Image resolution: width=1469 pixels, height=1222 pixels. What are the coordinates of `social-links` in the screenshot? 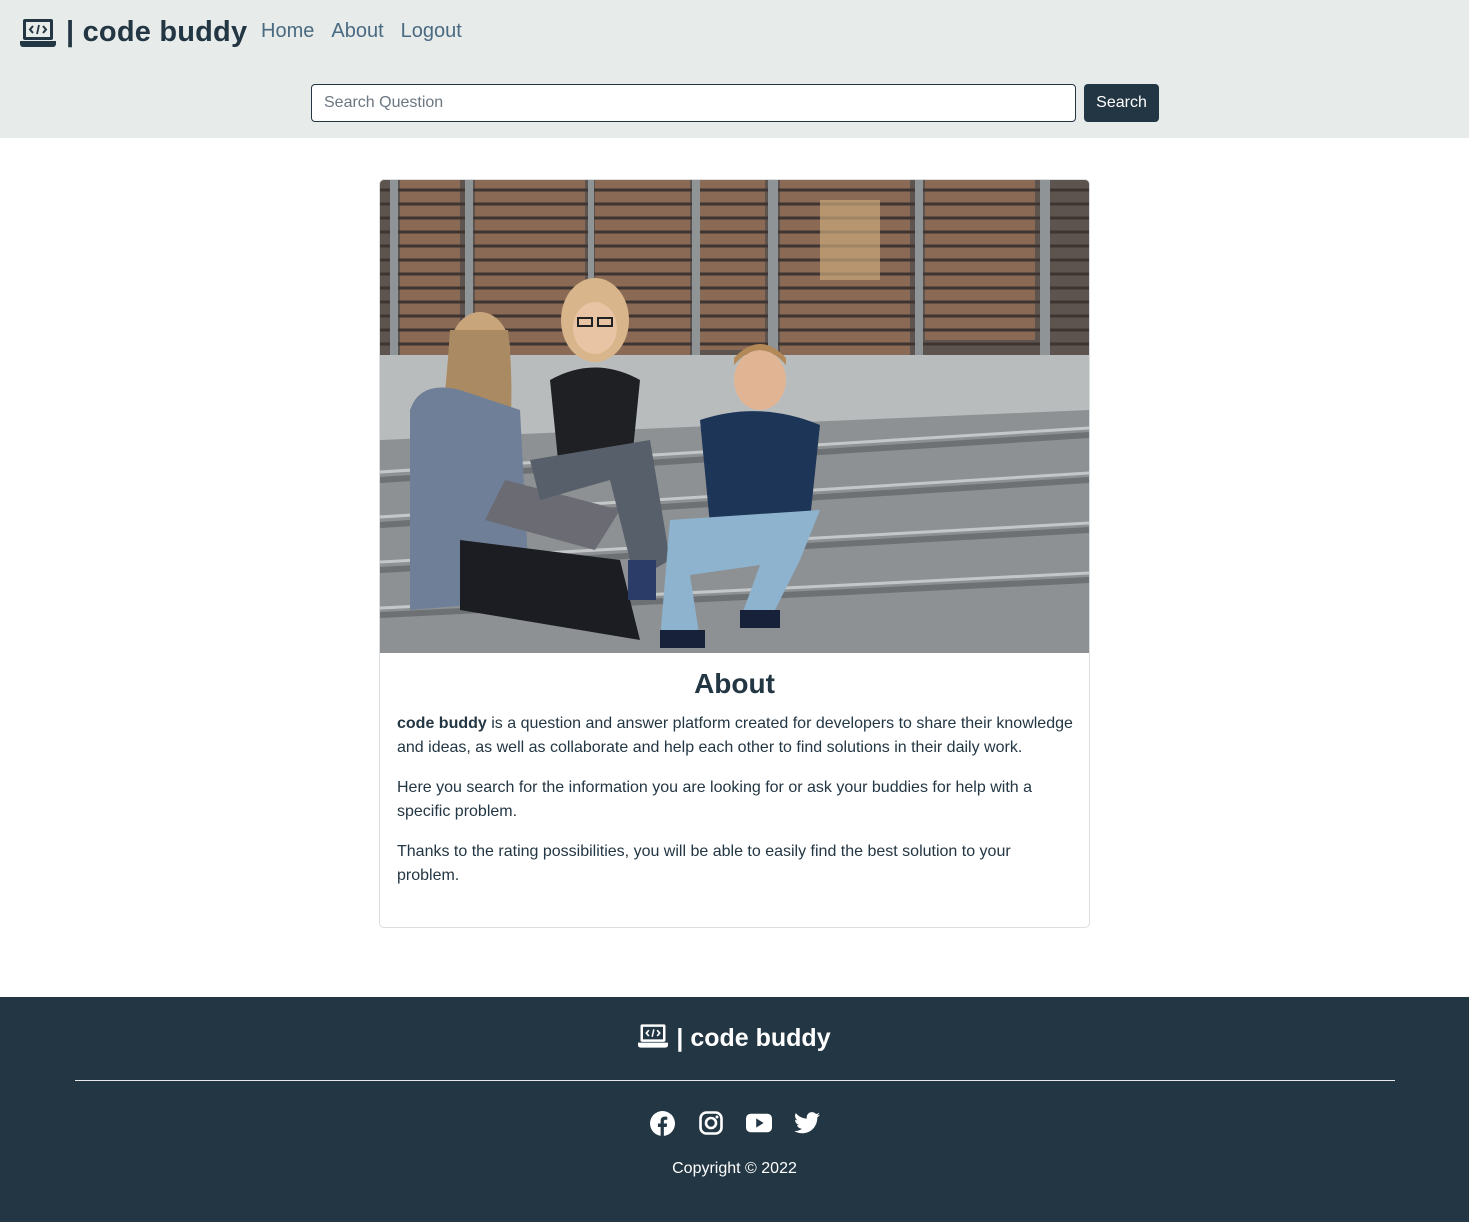 It's located at (734, 1123).